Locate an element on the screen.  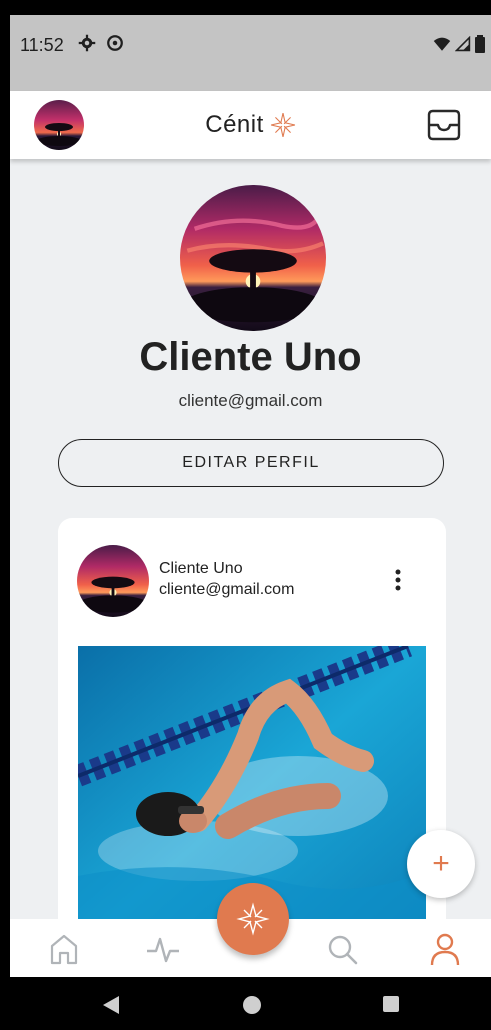
back-icon is located at coordinates (111, 1005).